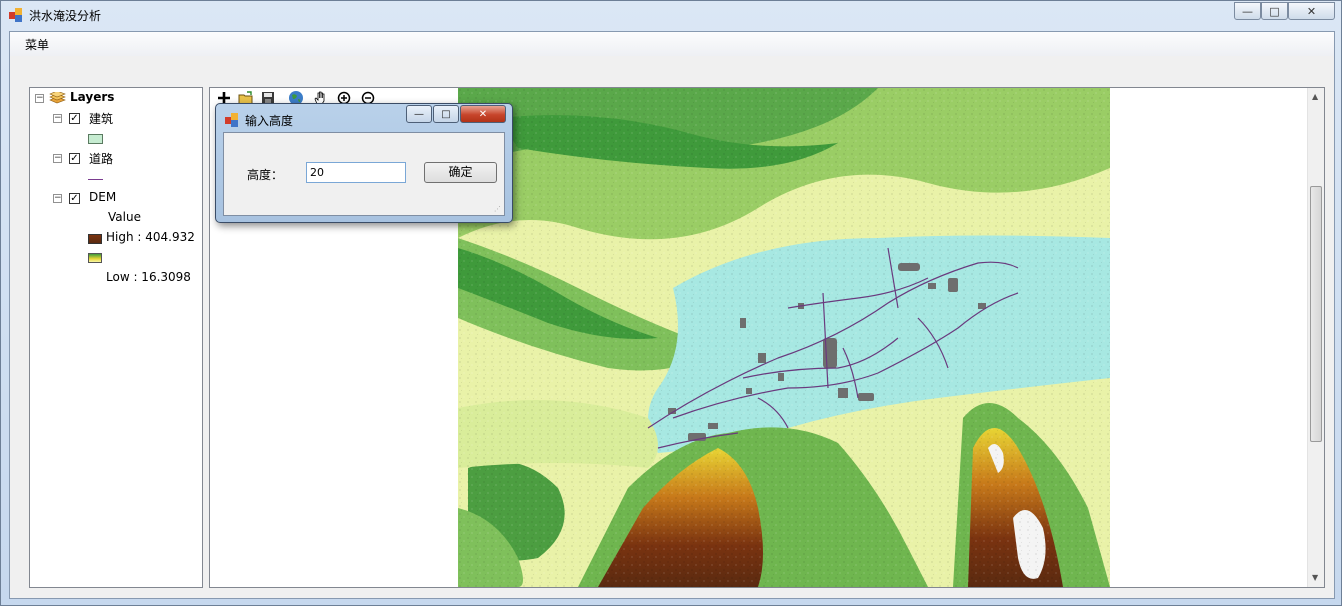 The width and height of the screenshot is (1342, 606). Describe the element at coordinates (57, 198) in the screenshot. I see `collapse-layer-dem-icon: −` at that location.